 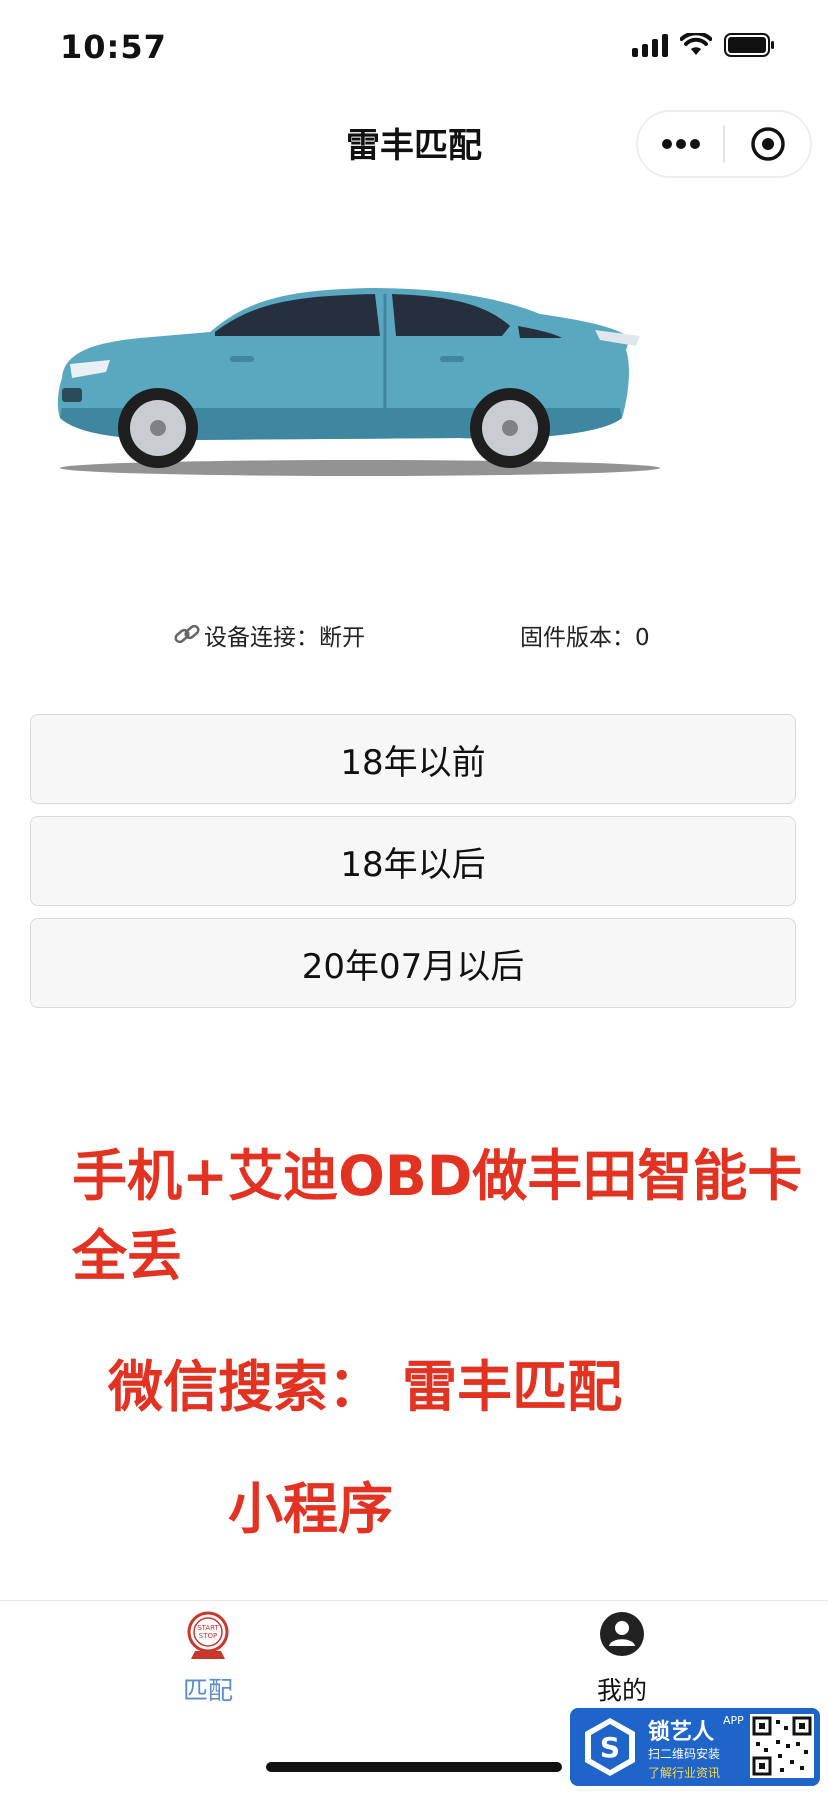 What do you see at coordinates (311, 1509) in the screenshot?
I see `promo-text-line3: 小程序` at bounding box center [311, 1509].